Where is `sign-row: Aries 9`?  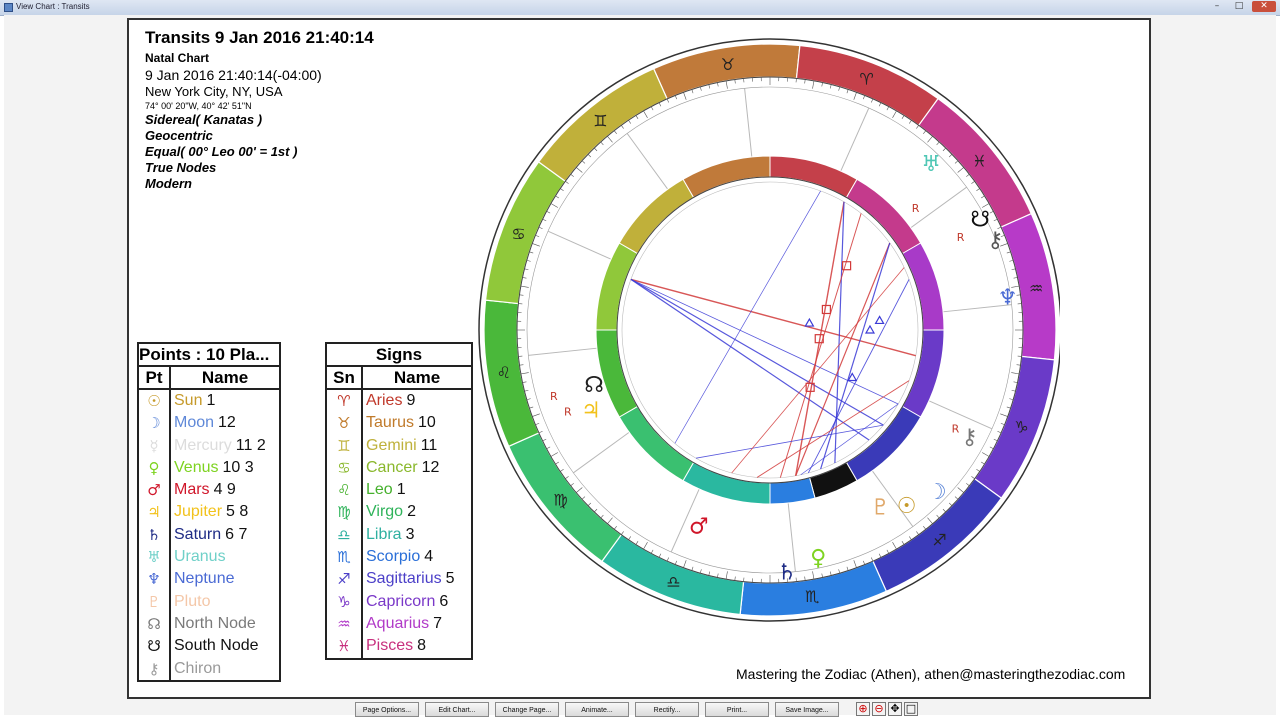
sign-row: Aries 9 is located at coordinates (418, 401).